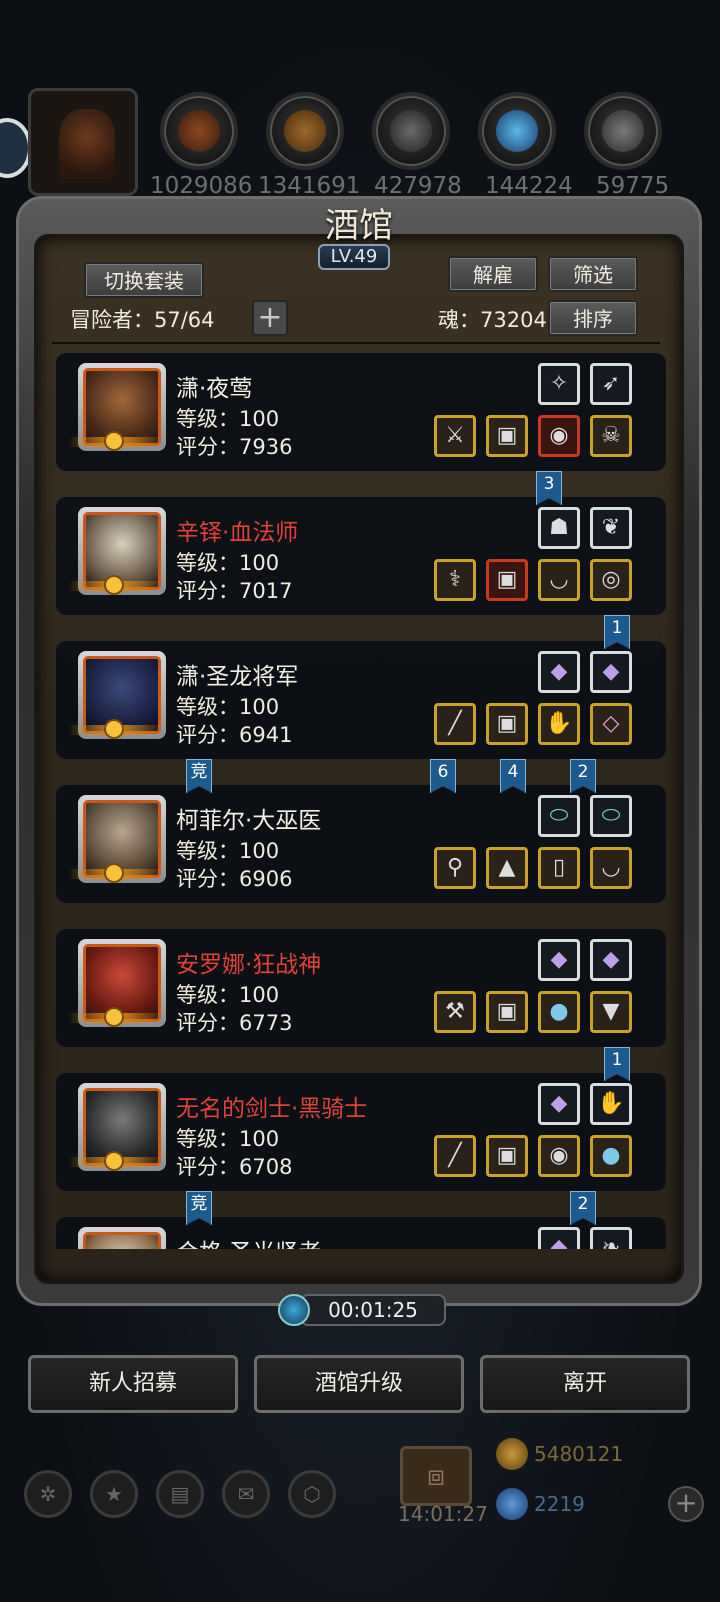  Describe the element at coordinates (83, 142) in the screenshot. I see `resource-slot-hero` at that location.